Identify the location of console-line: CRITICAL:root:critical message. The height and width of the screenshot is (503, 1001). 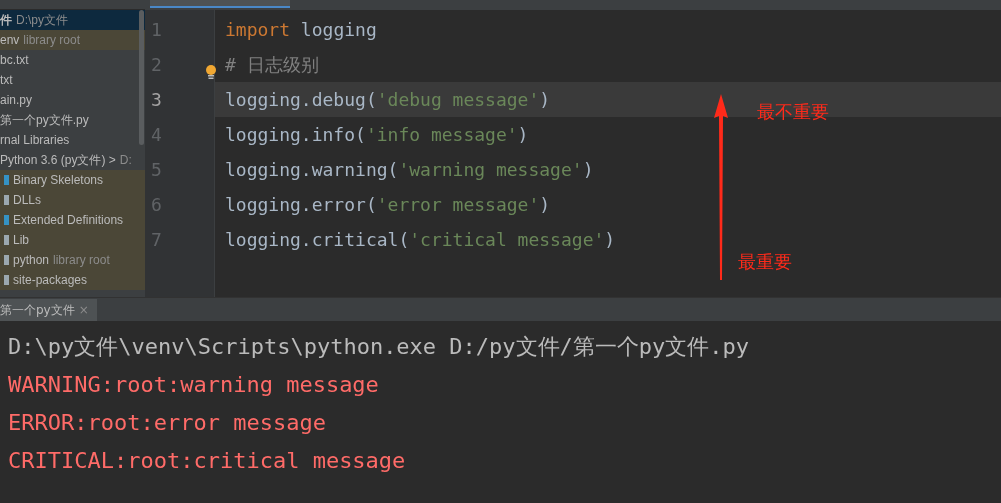
(207, 460).